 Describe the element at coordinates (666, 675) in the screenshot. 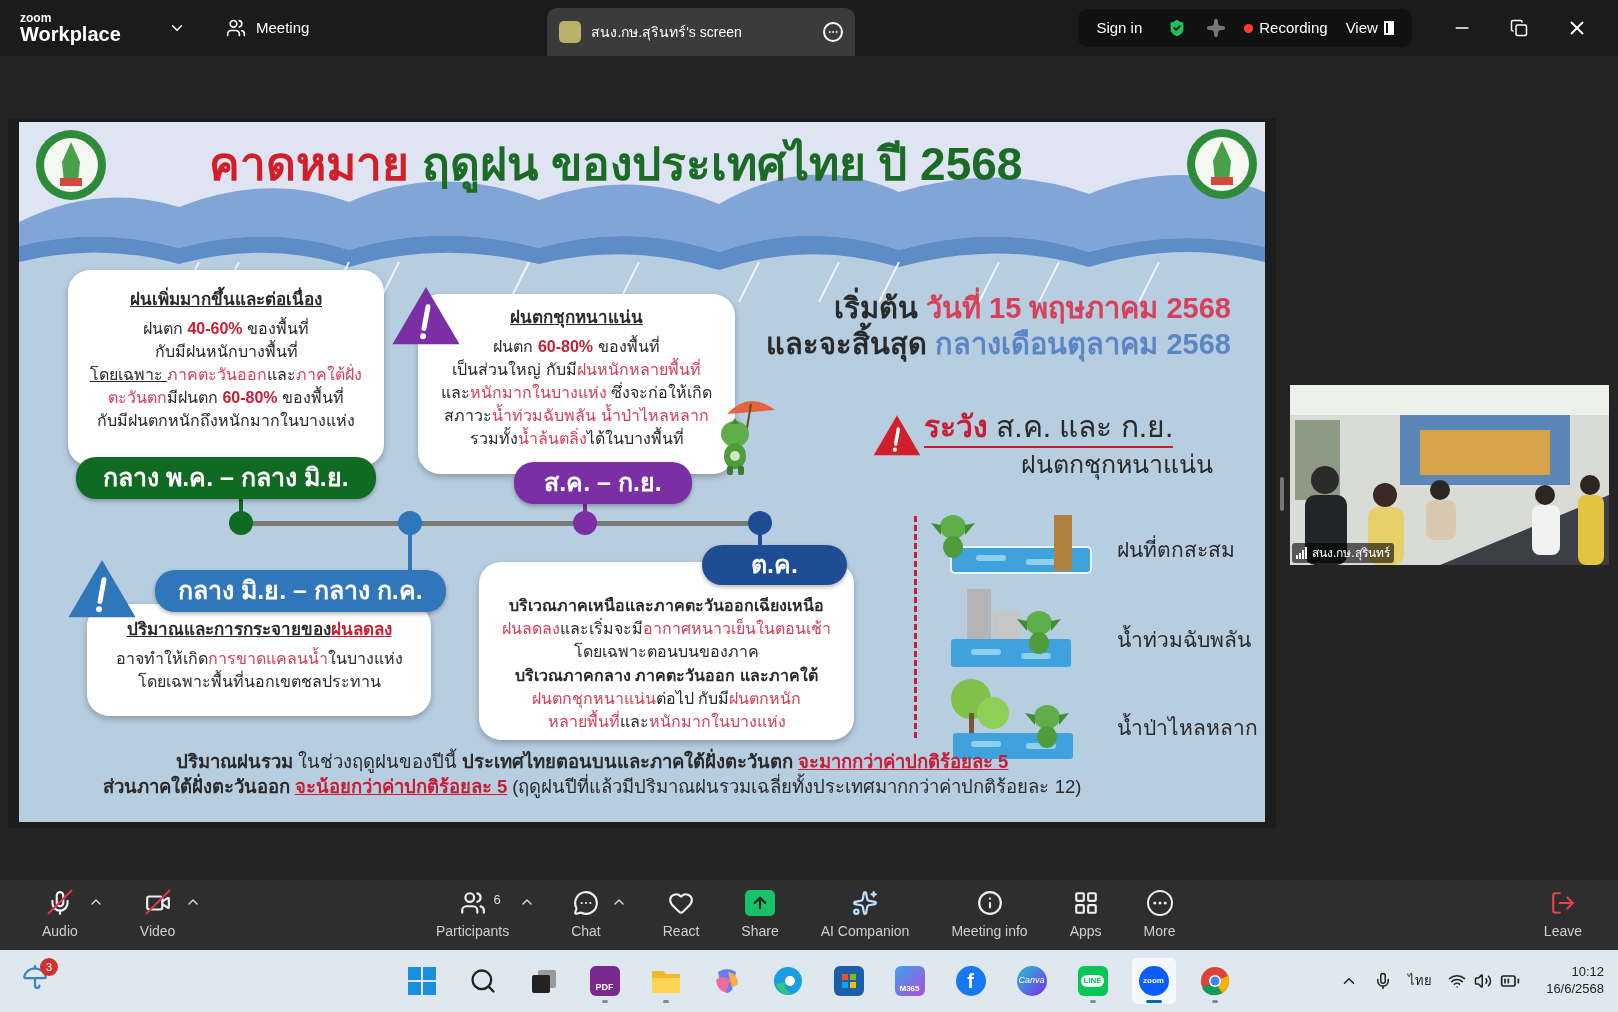

I see `card-text: บริเวณภาคกลาง ภาคตะวันออก และภาคใต้` at that location.